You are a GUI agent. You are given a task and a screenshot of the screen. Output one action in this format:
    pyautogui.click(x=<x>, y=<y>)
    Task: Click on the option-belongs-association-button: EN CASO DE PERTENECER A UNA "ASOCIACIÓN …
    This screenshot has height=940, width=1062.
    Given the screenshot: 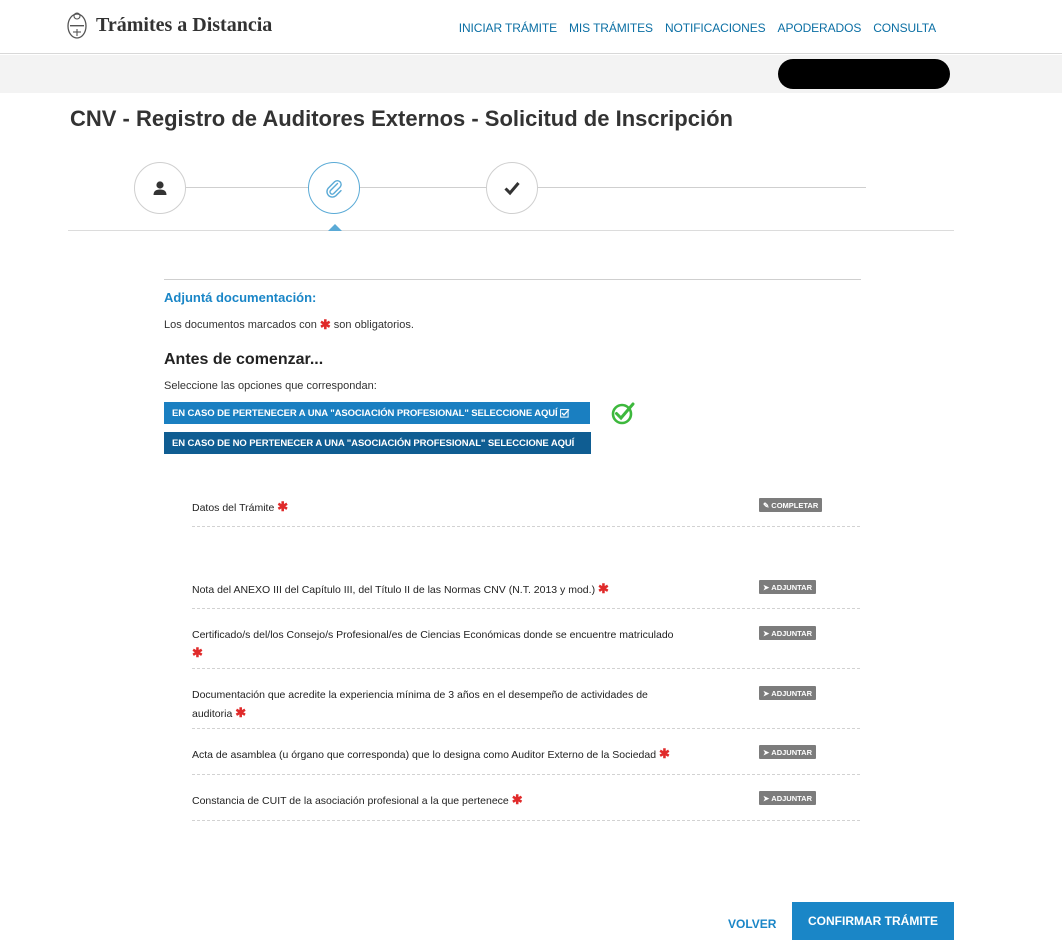 What is the action you would take?
    pyautogui.click(x=377, y=413)
    